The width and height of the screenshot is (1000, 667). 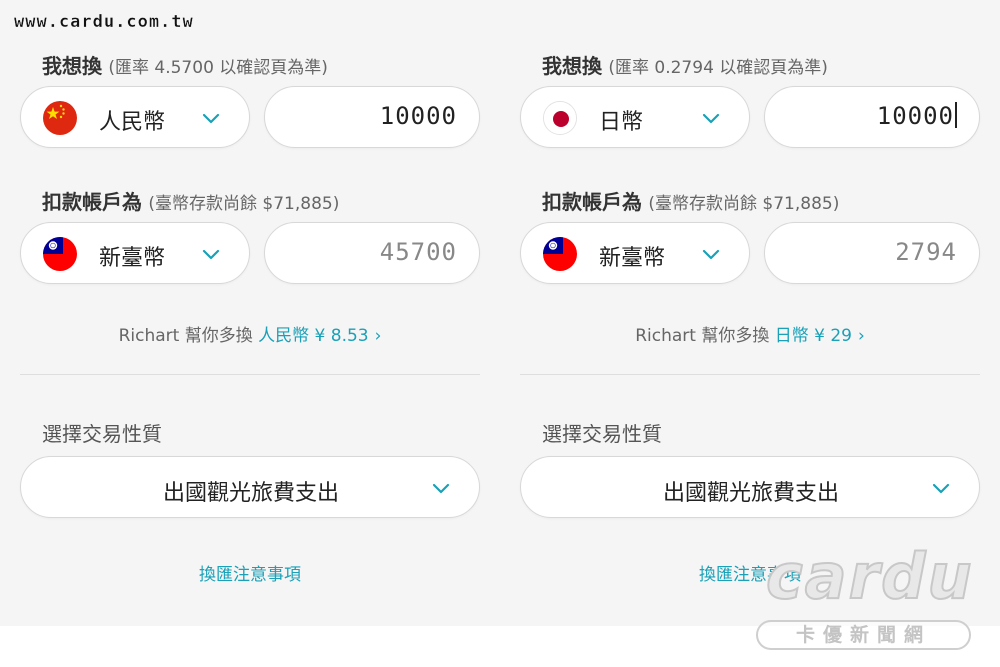 I want to click on richart-bonus-link: Richart 幫你多換 日幣 ¥ 29 ›, so click(x=750, y=333).